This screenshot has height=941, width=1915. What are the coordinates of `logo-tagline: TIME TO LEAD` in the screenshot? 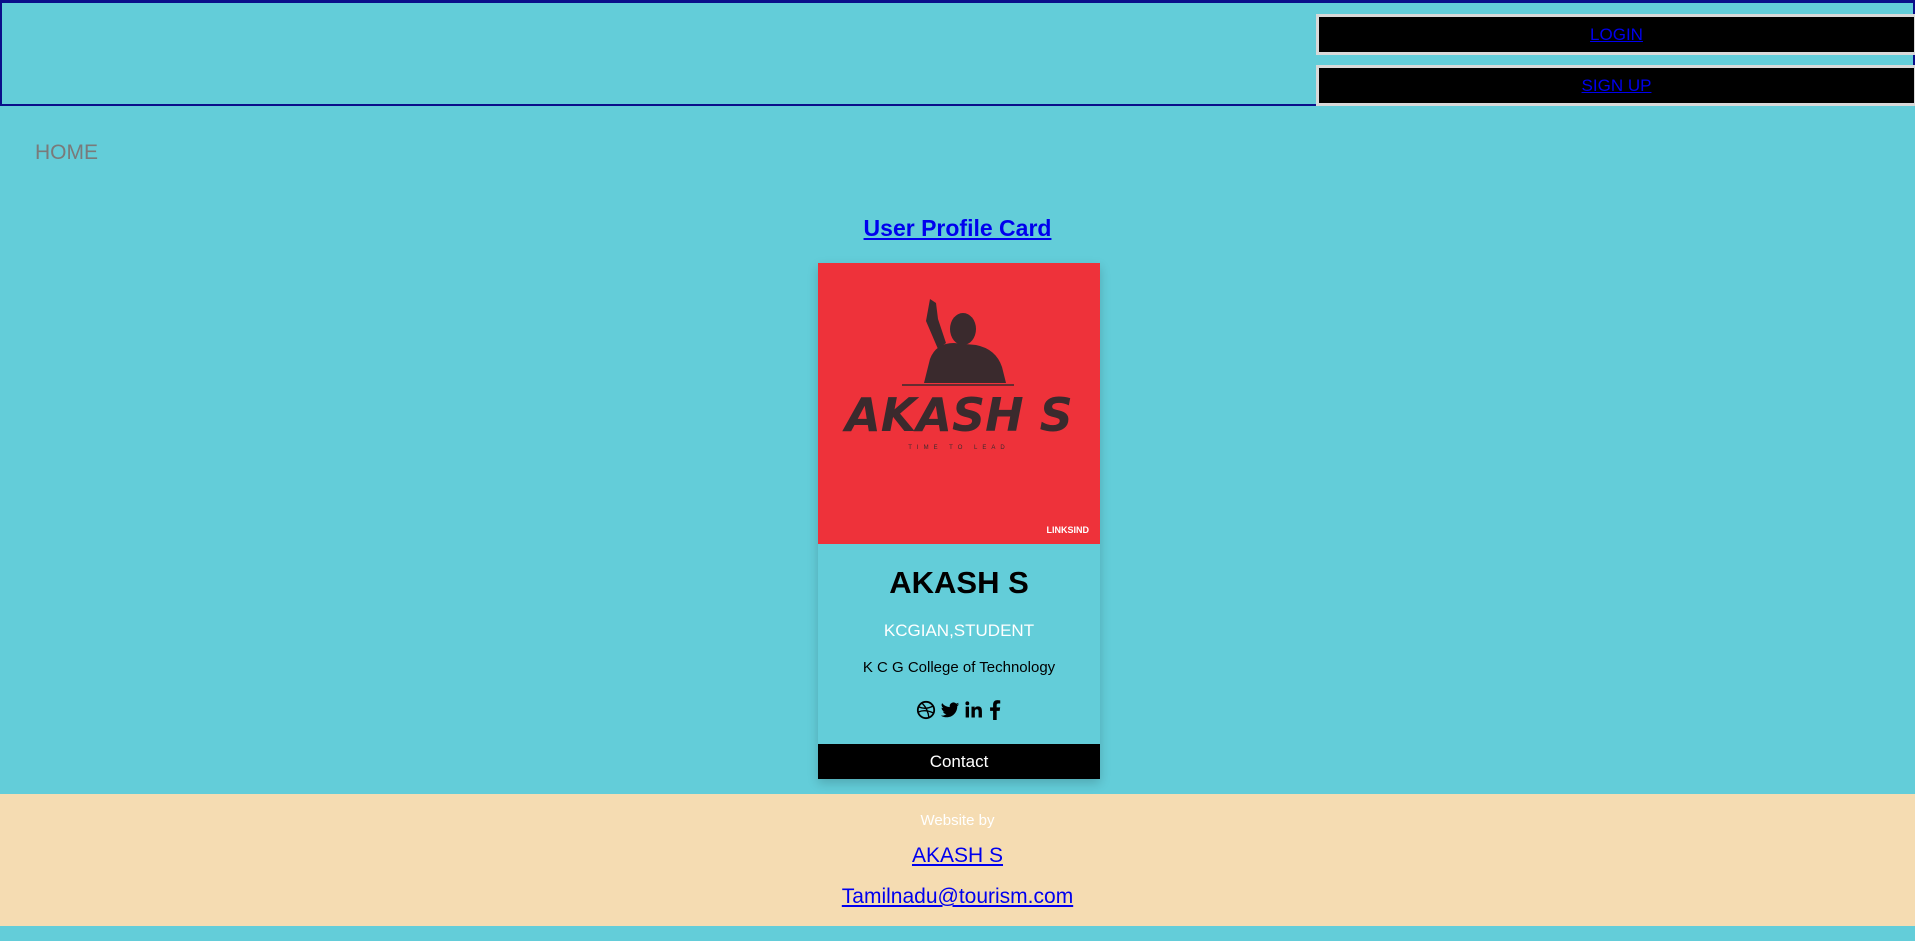 It's located at (958, 448).